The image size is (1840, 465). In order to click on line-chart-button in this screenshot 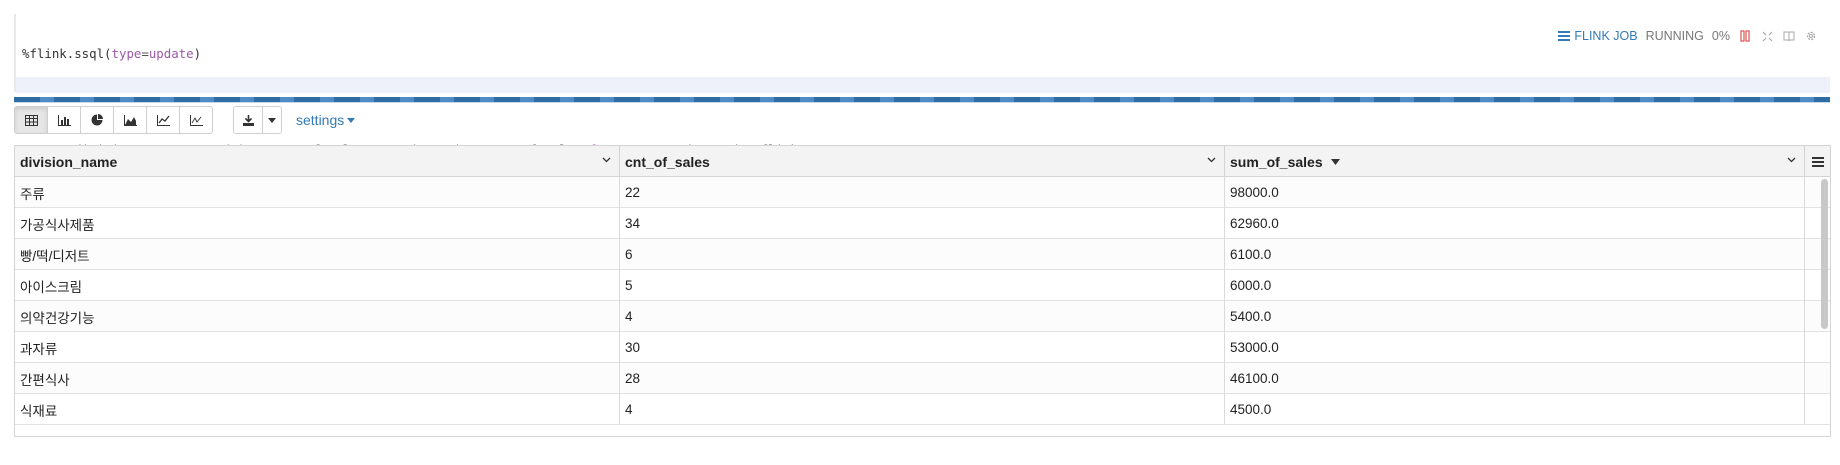, I will do `click(163, 120)`.